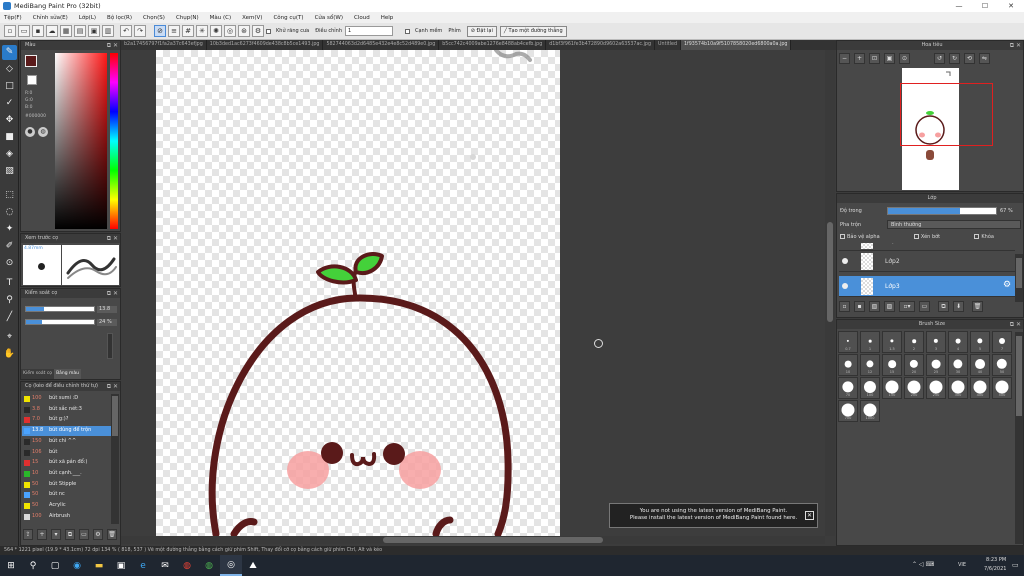 This screenshot has height=576, width=1024. What do you see at coordinates (984, 237) in the screenshot?
I see `lock-option: Khóa` at bounding box center [984, 237].